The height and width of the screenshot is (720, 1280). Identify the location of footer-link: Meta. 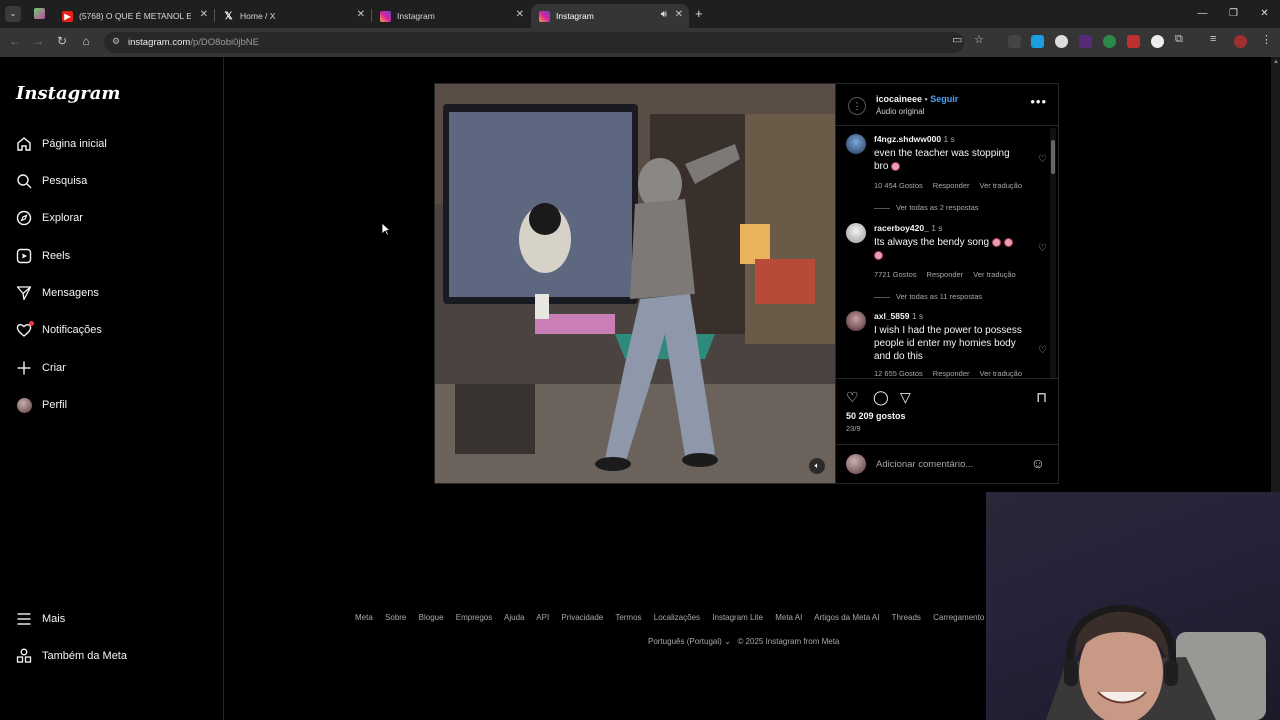
(364, 617).